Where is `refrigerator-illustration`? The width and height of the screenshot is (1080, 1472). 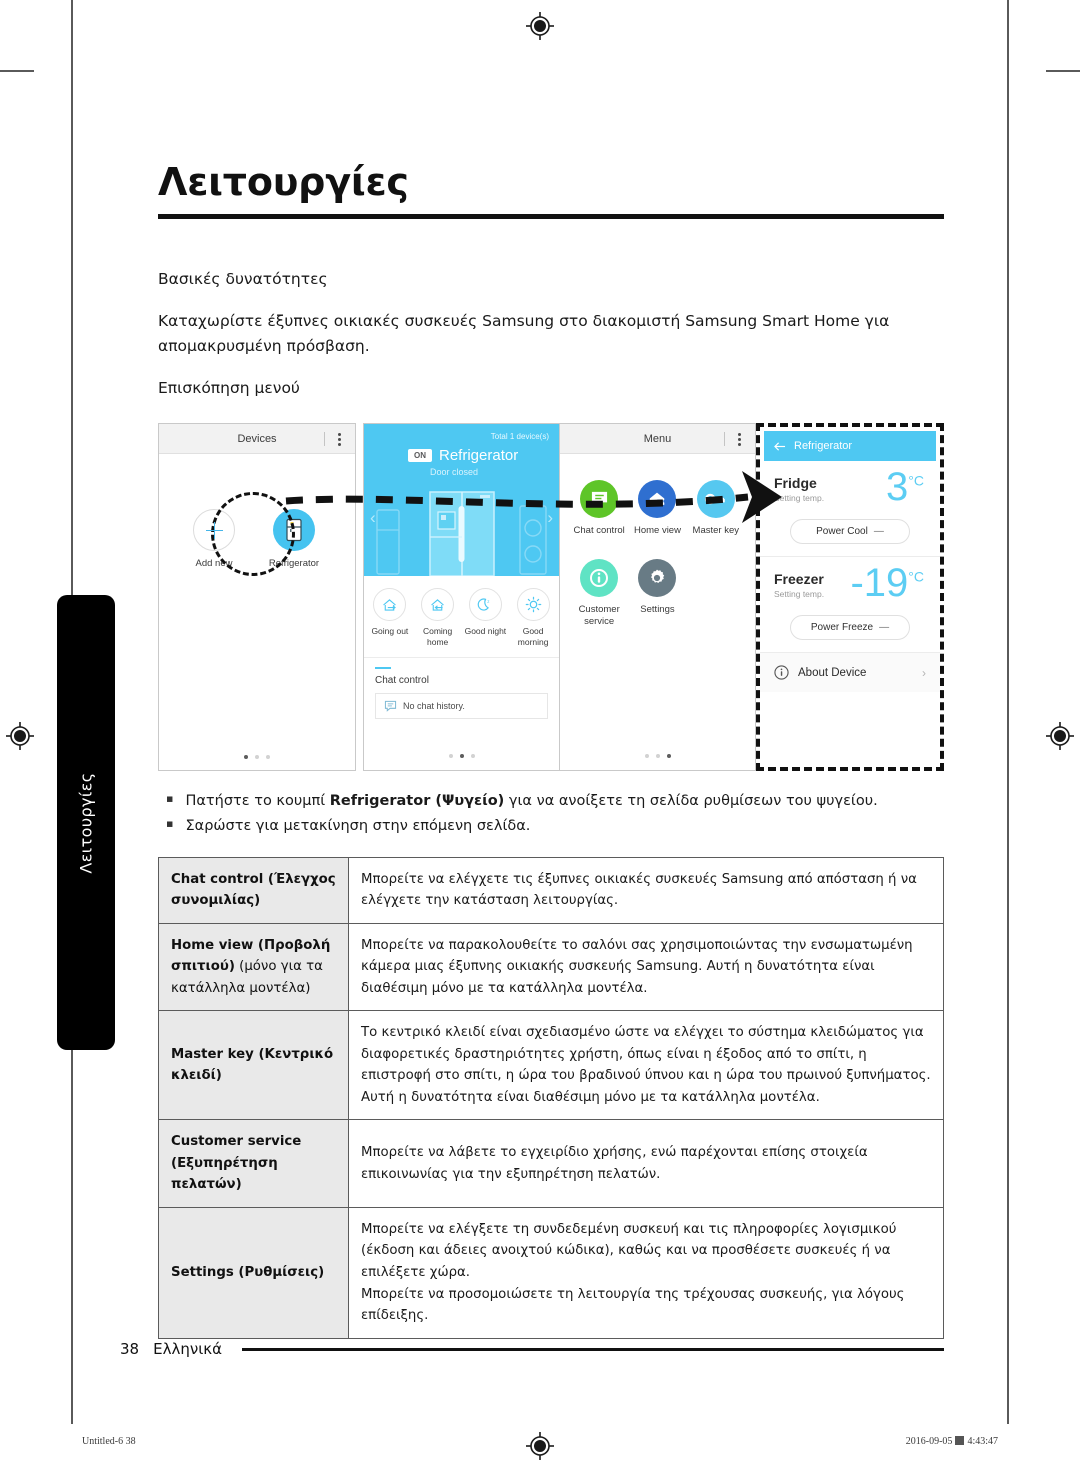
refrigerator-illustration is located at coordinates (461, 534).